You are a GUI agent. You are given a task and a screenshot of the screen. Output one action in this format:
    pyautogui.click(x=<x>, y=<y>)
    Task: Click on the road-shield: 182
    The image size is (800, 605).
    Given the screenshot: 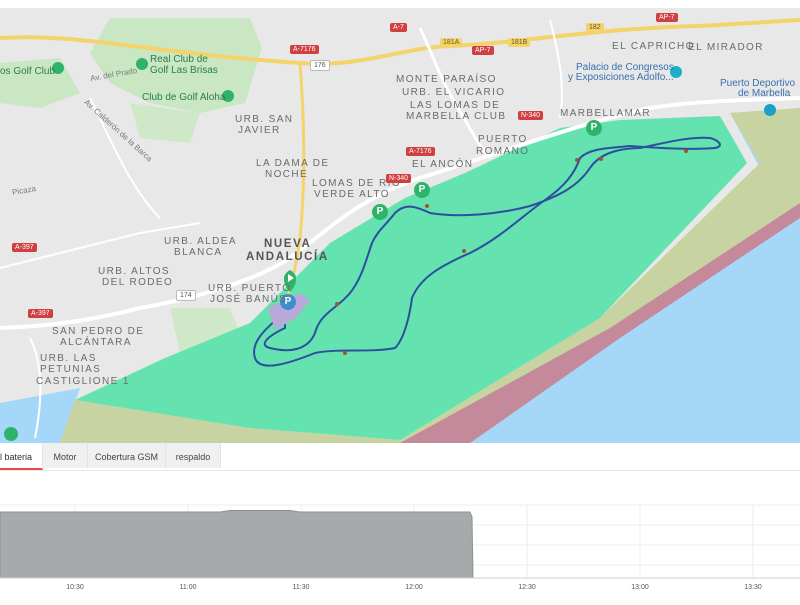 What is the action you would take?
    pyautogui.click(x=595, y=27)
    